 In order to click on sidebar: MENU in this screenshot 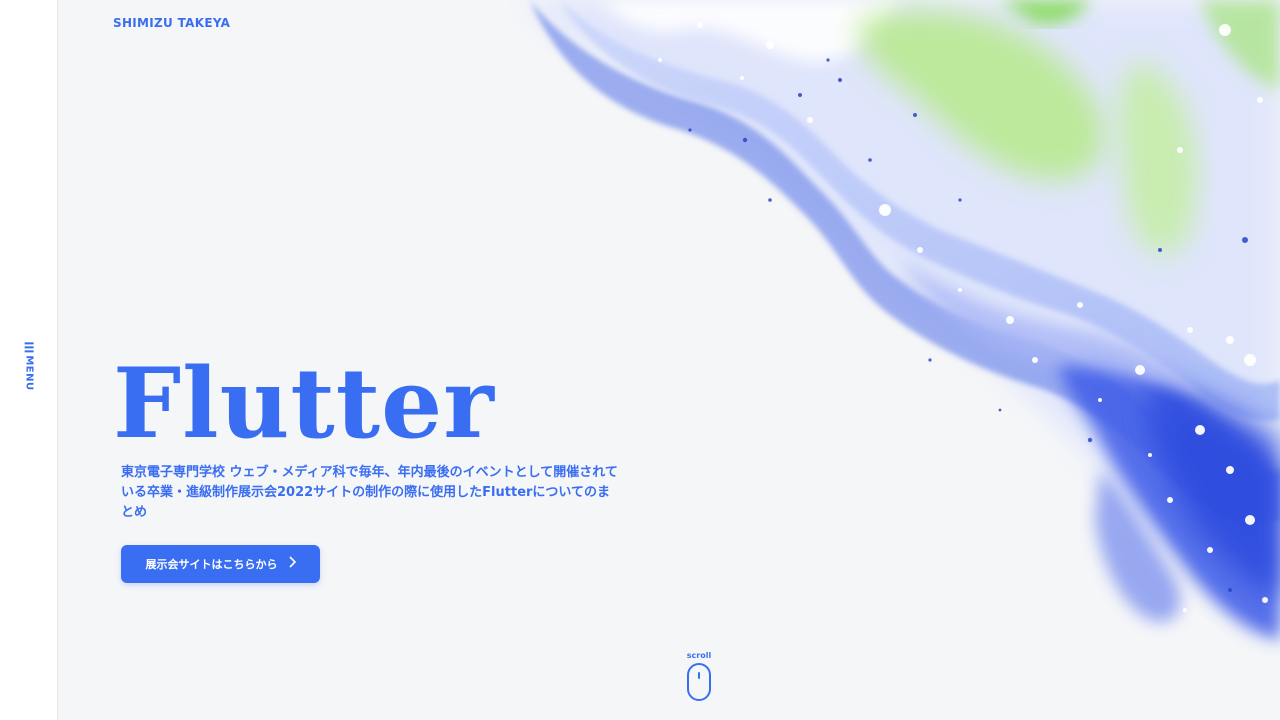, I will do `click(29, 360)`.